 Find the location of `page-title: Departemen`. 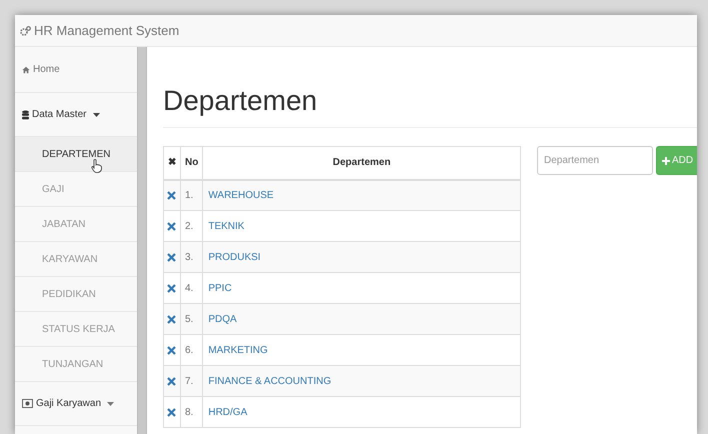

page-title: Departemen is located at coordinates (430, 107).